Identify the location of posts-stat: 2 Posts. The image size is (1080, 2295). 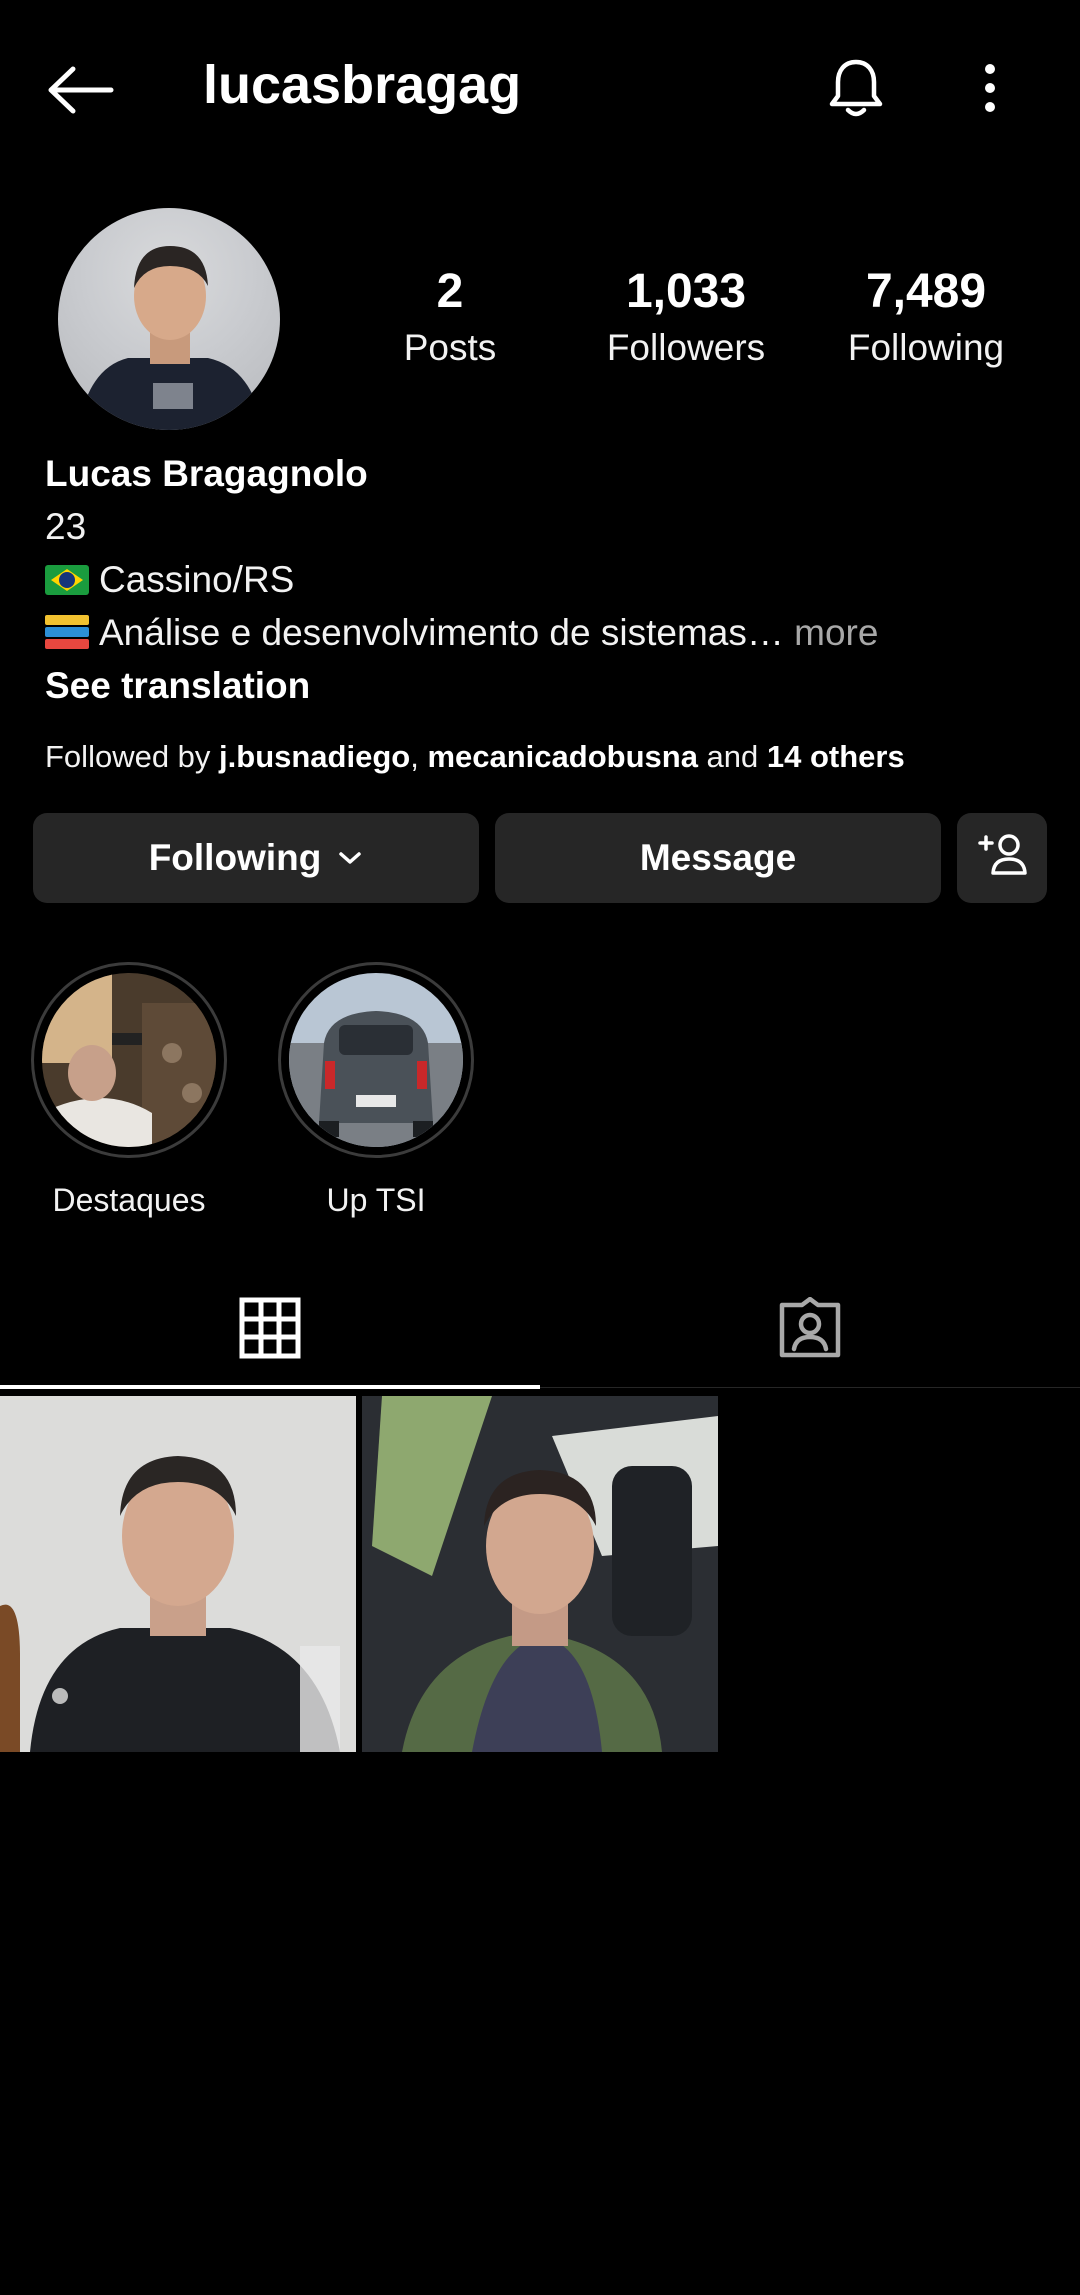
(450, 318).